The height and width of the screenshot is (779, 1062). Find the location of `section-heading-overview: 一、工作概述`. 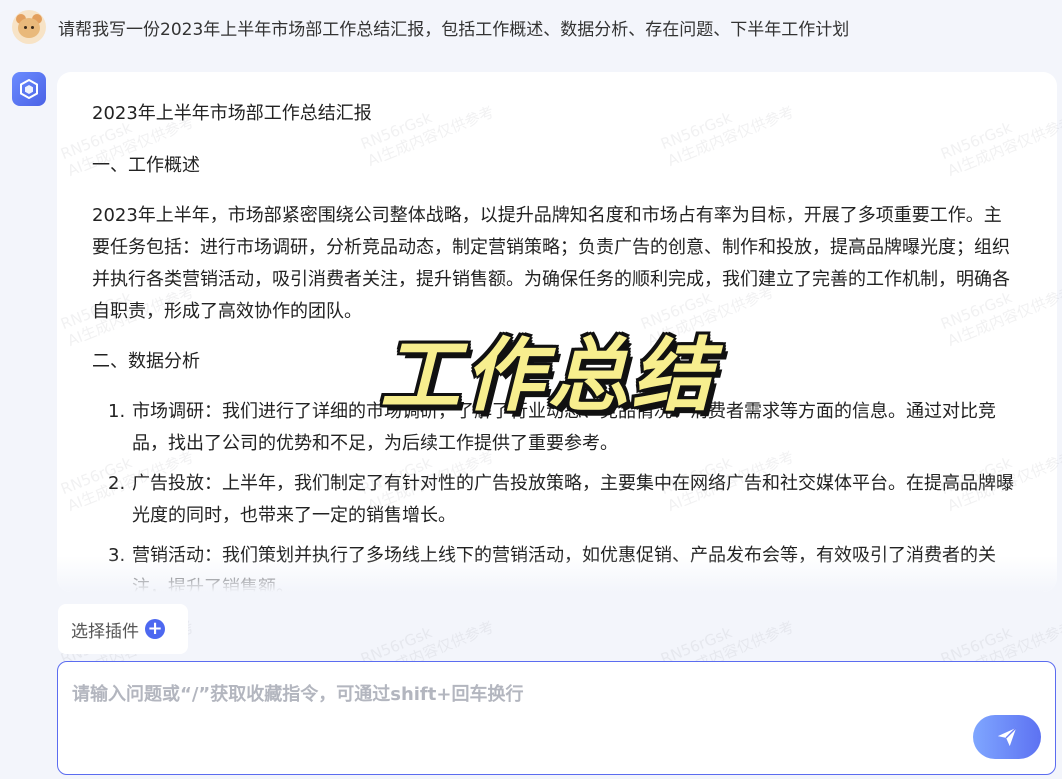

section-heading-overview: 一、工作概述 is located at coordinates (146, 165).